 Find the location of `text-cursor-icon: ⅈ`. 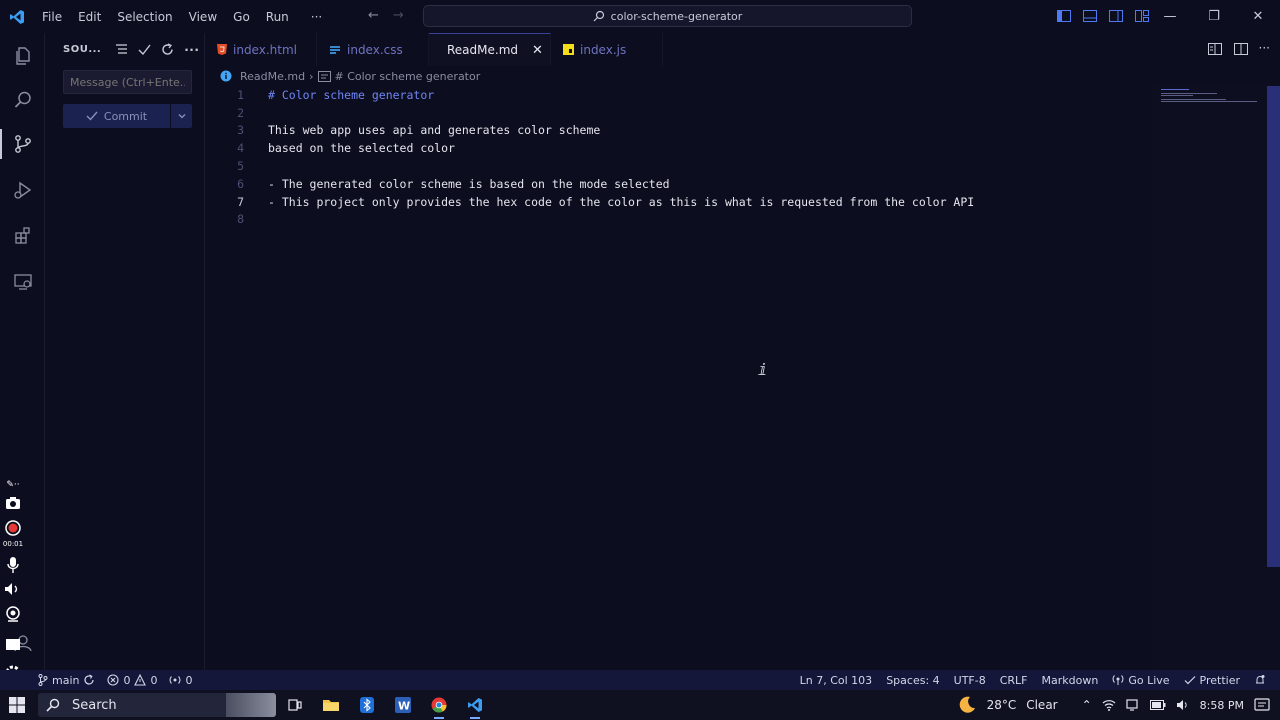

text-cursor-icon: ⅈ is located at coordinates (763, 369).